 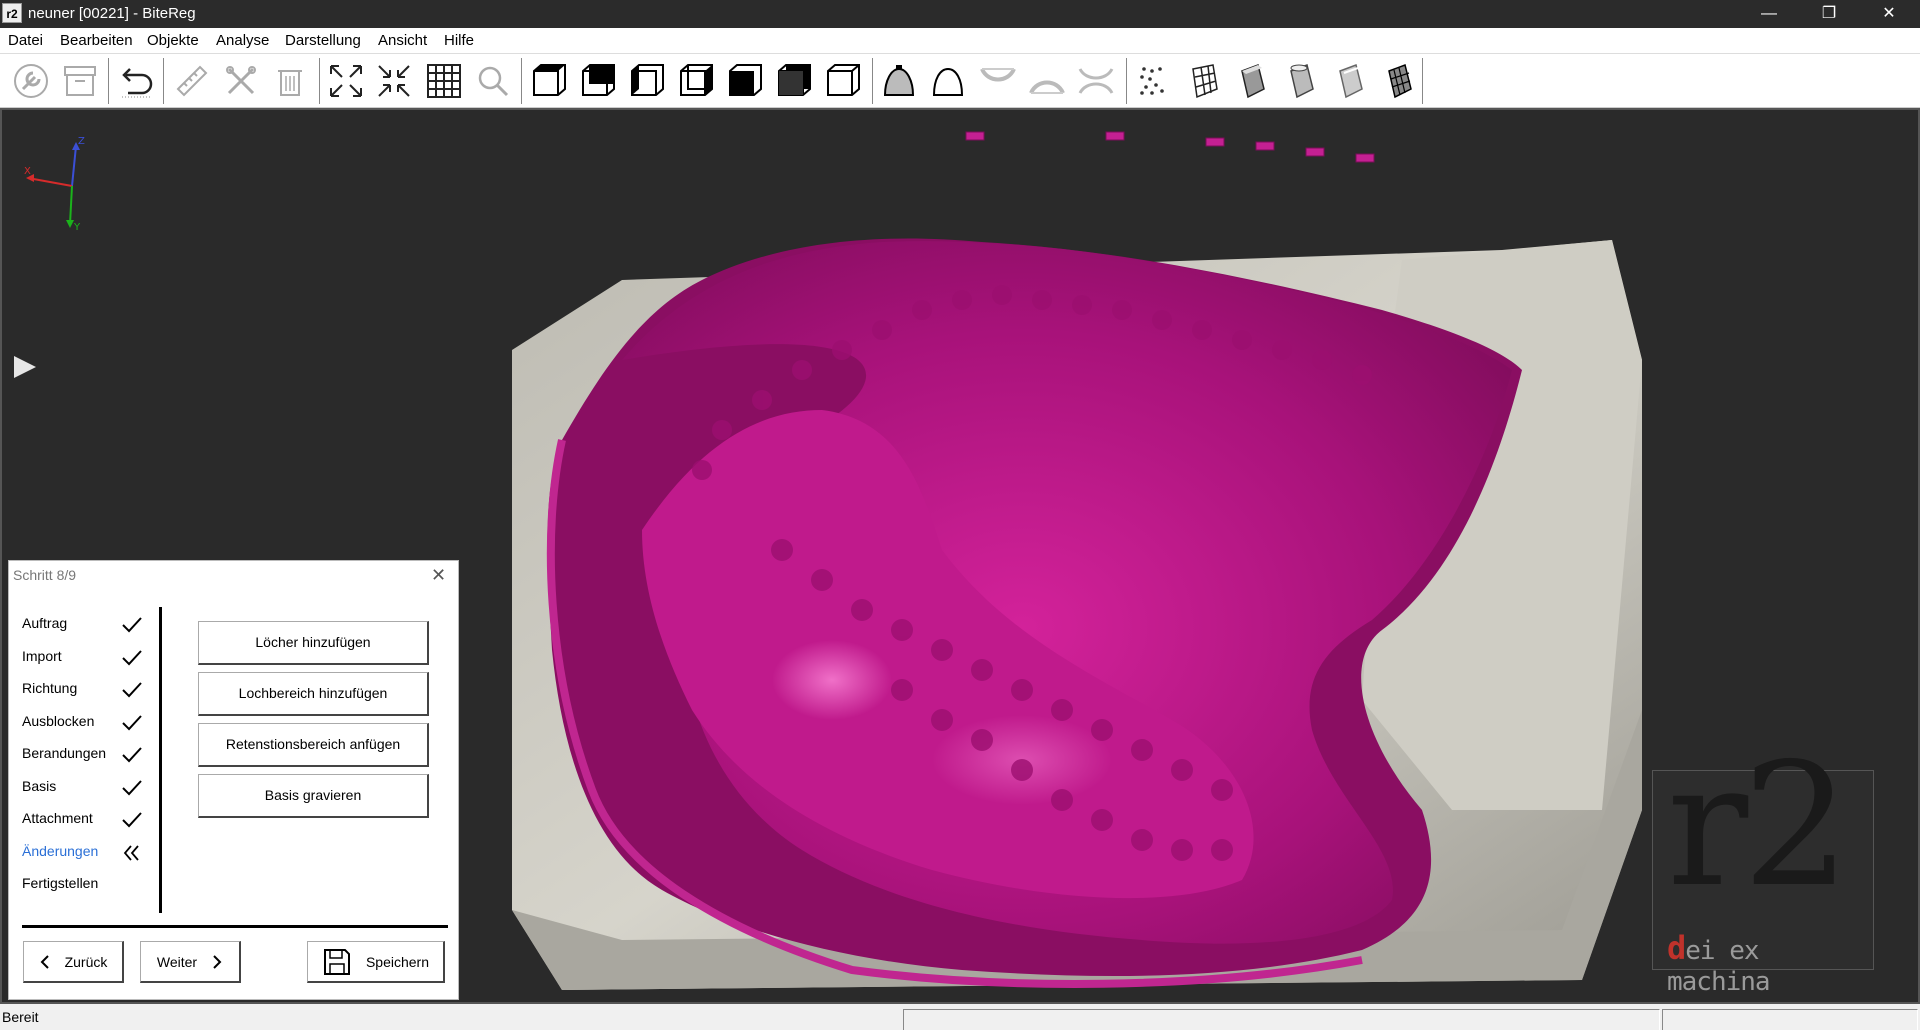 What do you see at coordinates (1350, 81) in the screenshot?
I see `cylinder-smooth-icon` at bounding box center [1350, 81].